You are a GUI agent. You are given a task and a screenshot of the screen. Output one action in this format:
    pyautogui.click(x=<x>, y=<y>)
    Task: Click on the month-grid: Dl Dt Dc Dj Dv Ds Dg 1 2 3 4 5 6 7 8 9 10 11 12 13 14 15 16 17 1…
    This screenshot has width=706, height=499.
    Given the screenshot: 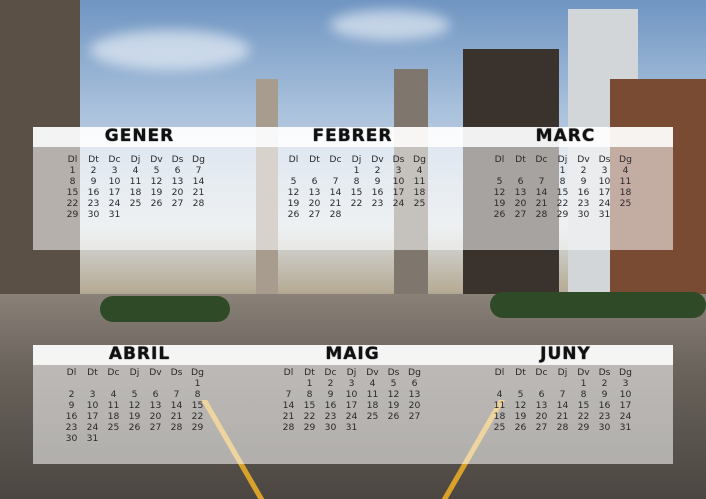 What is the action you would take?
    pyautogui.click(x=134, y=405)
    